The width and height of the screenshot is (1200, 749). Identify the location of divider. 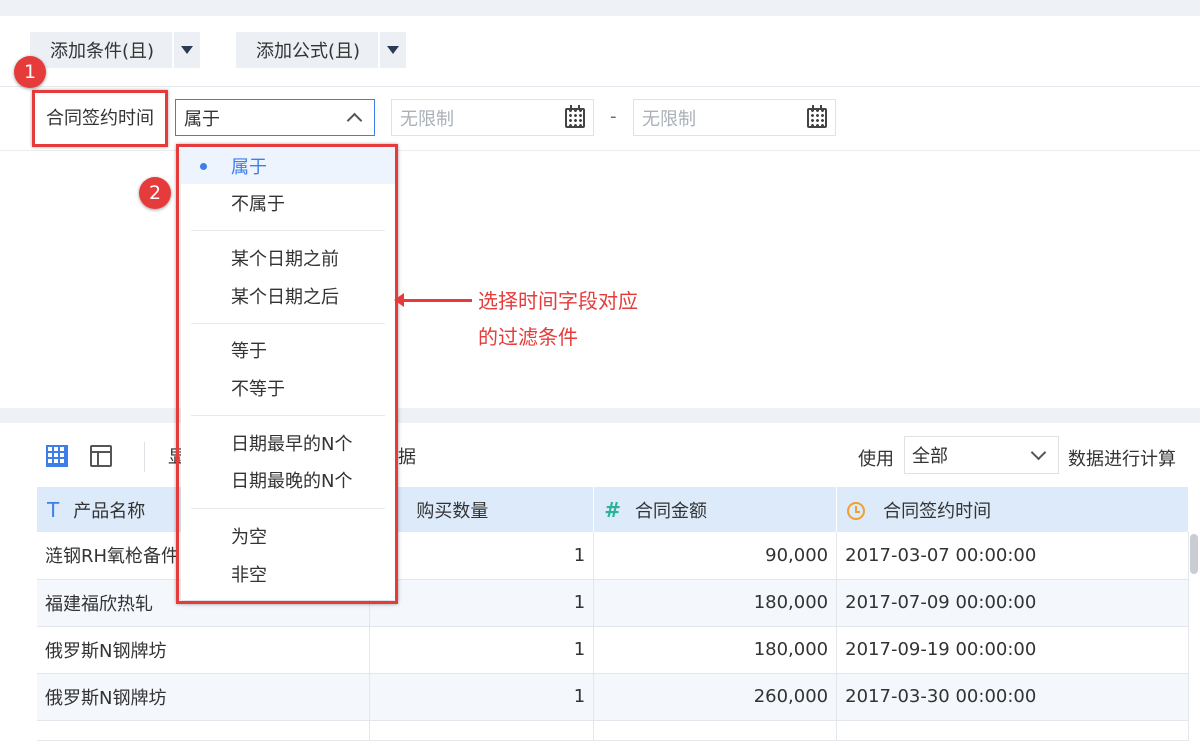
(600, 86).